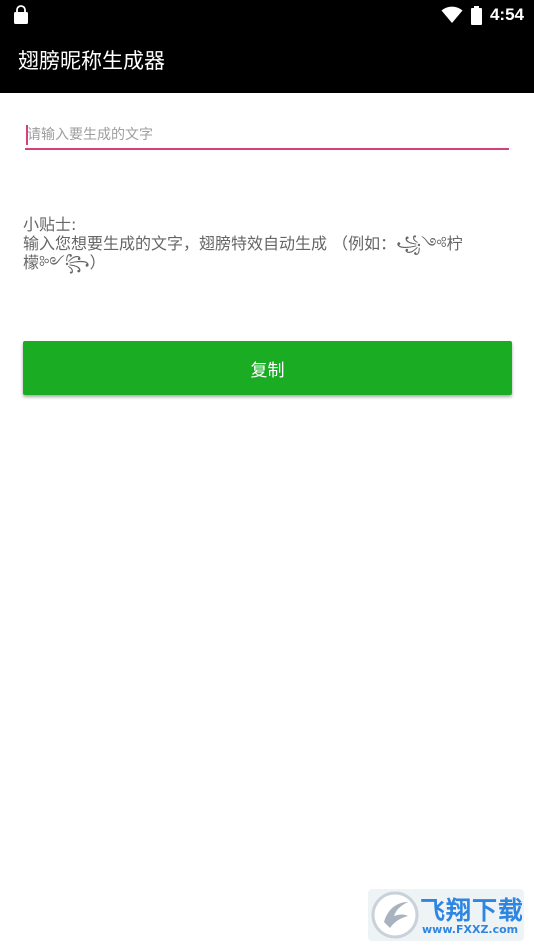 This screenshot has height=949, width=534. Describe the element at coordinates (267, 61) in the screenshot. I see `app-bar: 翅膀昵称生成器` at that location.